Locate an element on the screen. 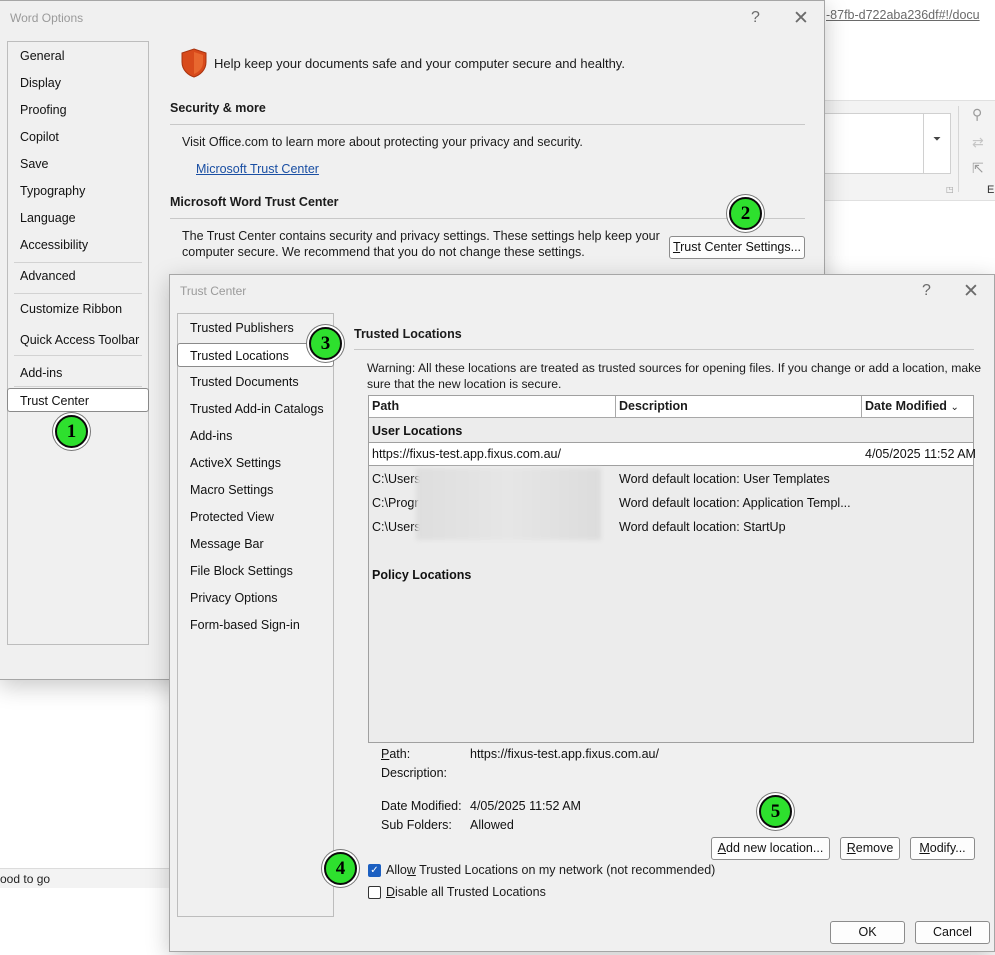  nav-item-quick-access-toolbar: Quick Access Toolbar is located at coordinates (78, 340).